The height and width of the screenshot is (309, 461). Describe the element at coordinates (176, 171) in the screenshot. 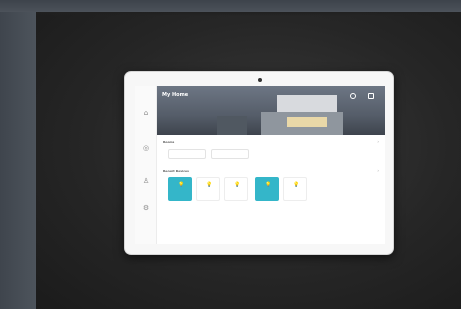

I see `devices-section-title: Recent Devices` at that location.